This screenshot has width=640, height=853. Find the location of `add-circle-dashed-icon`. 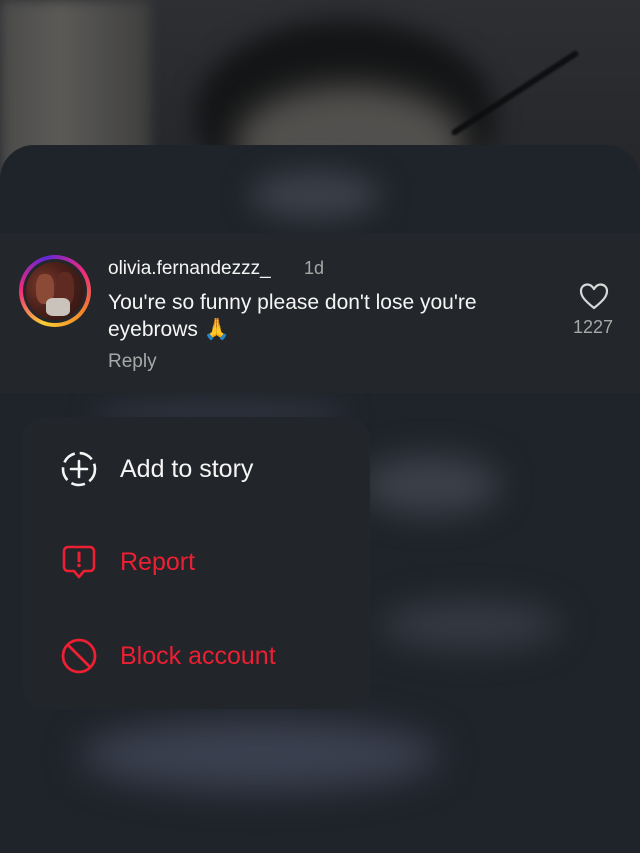

add-circle-dashed-icon is located at coordinates (79, 469).